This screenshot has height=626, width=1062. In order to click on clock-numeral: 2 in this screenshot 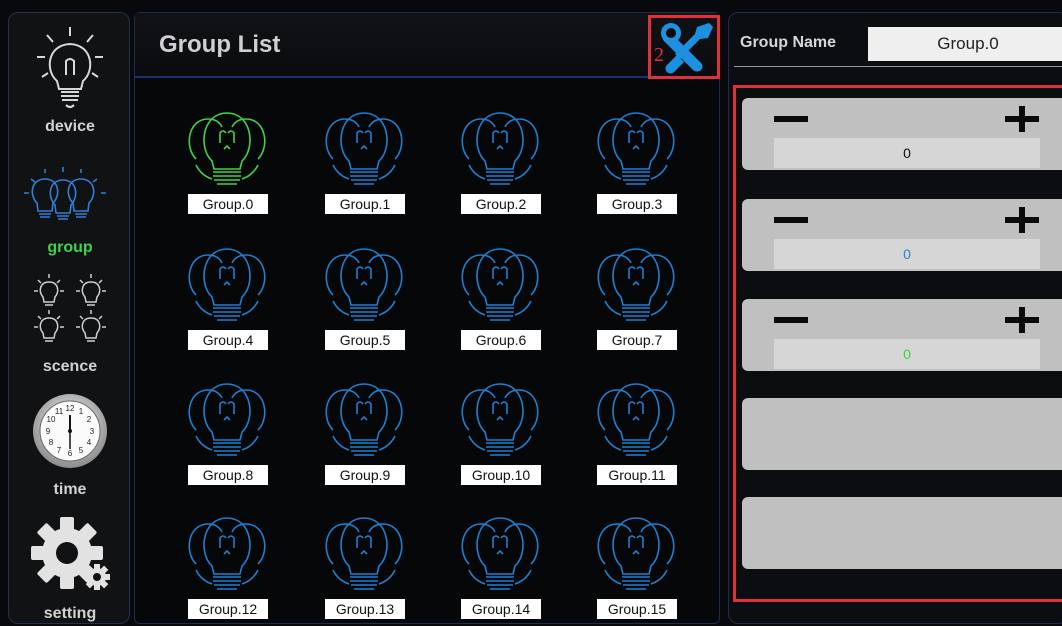, I will do `click(89, 419)`.